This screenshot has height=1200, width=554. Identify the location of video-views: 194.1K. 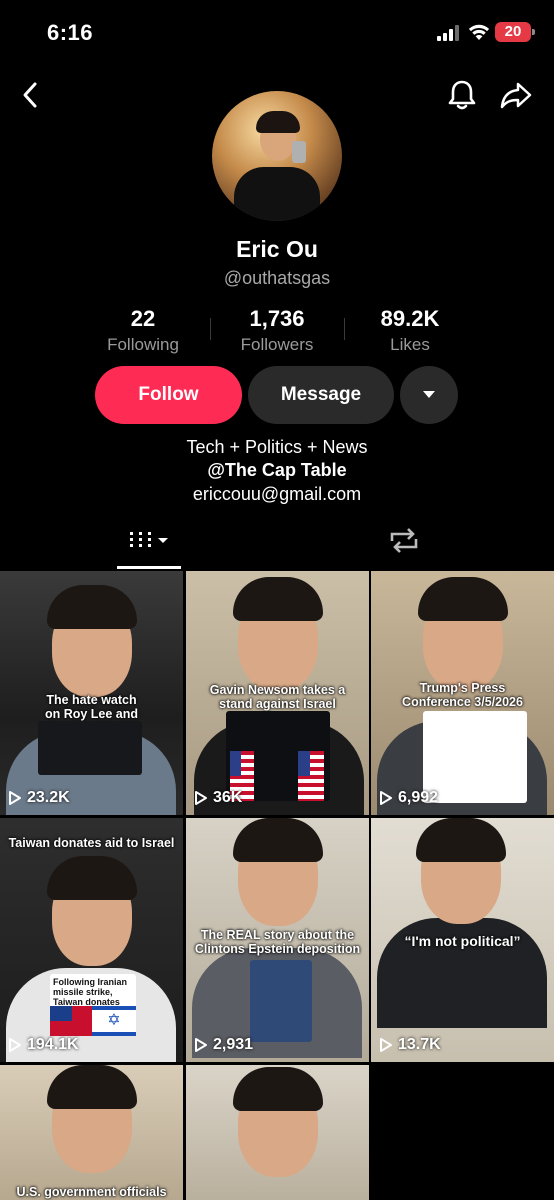
(43, 1045).